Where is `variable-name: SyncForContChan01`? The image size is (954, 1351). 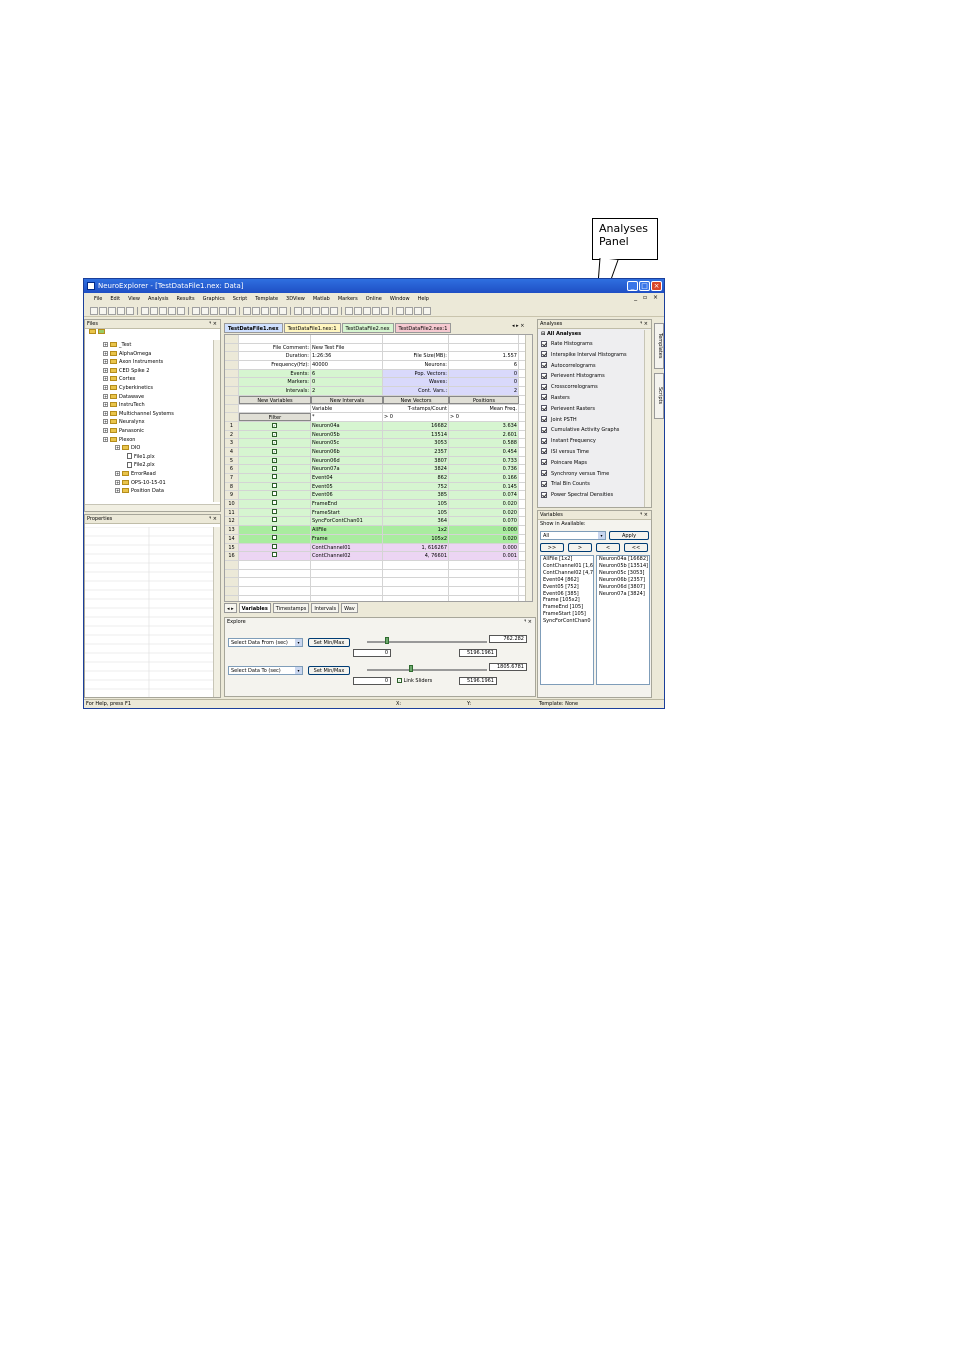 variable-name: SyncForContChan01 is located at coordinates (347, 521).